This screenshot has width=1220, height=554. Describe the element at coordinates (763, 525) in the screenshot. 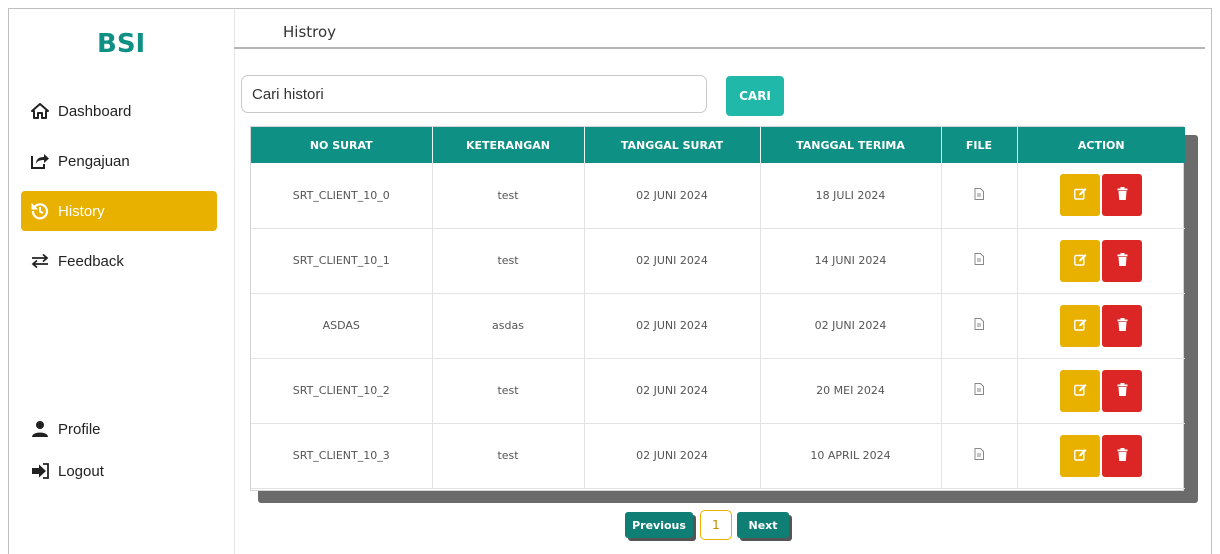

I see `pagination-next-button: Next` at that location.